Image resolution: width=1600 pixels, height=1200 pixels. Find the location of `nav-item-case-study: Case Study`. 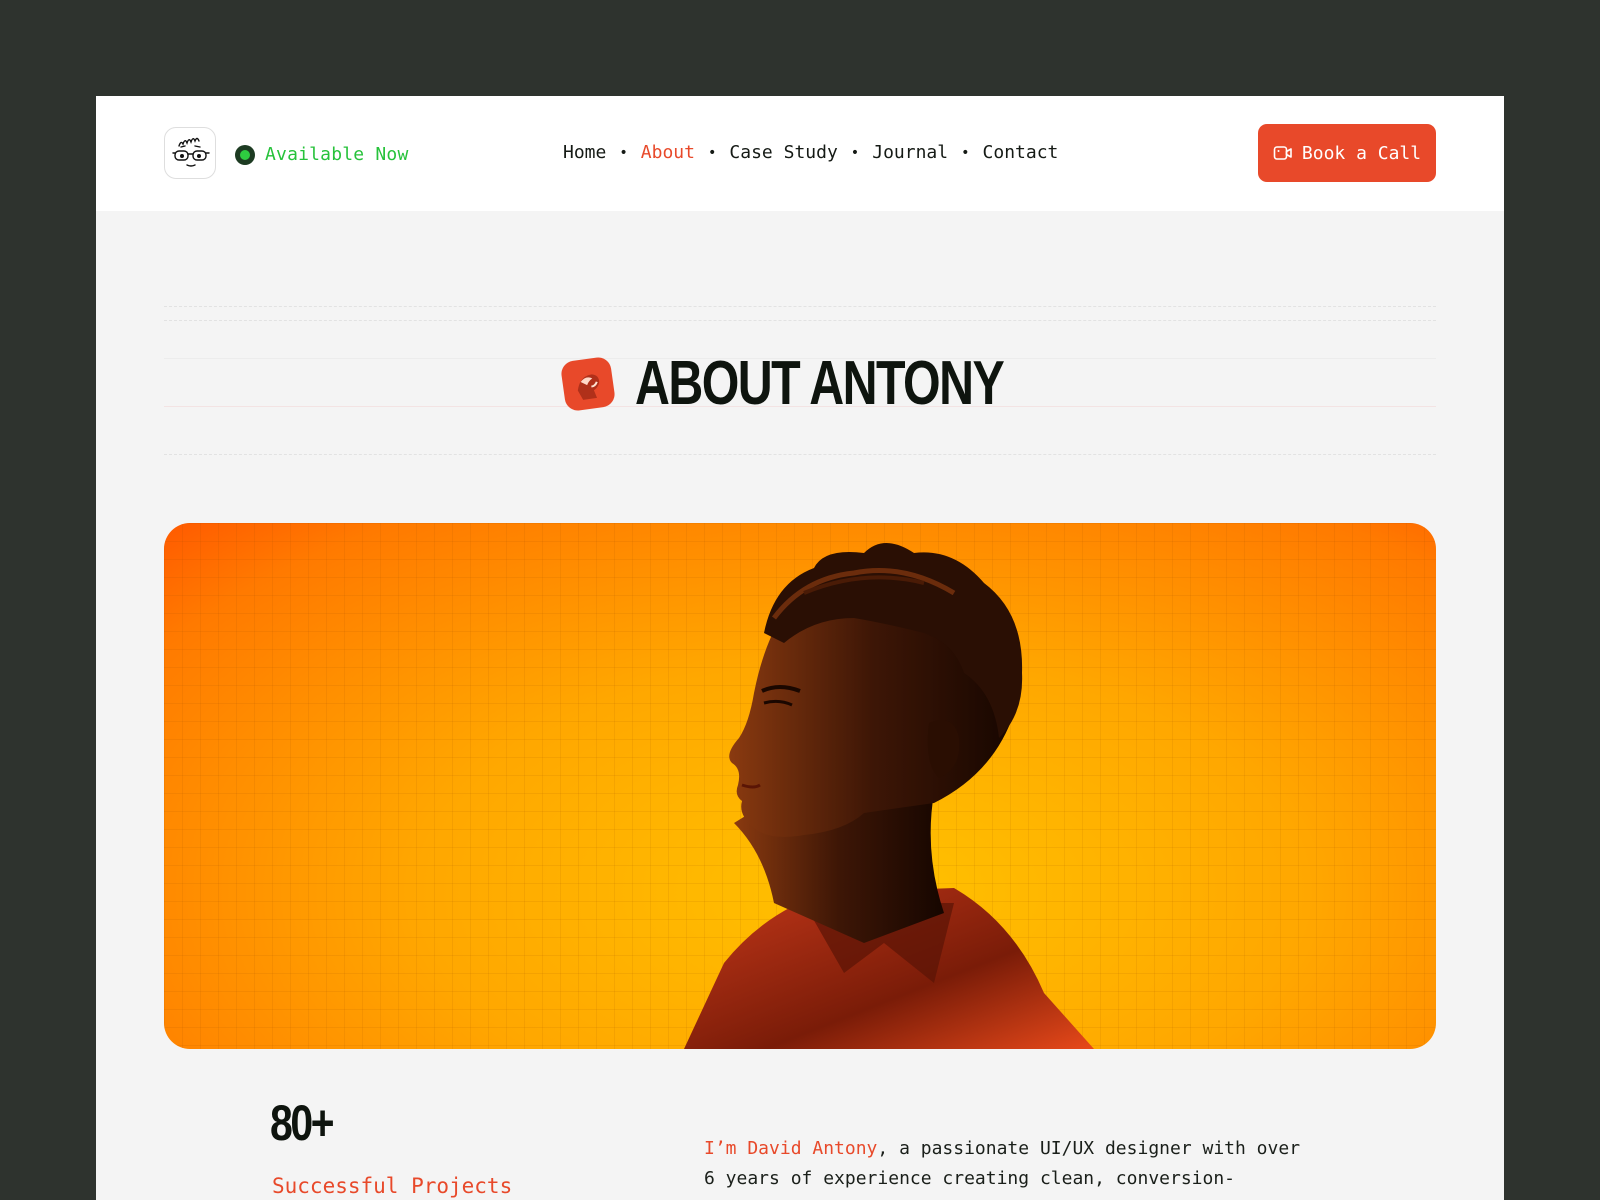

nav-item-case-study: Case Study is located at coordinates (783, 152).